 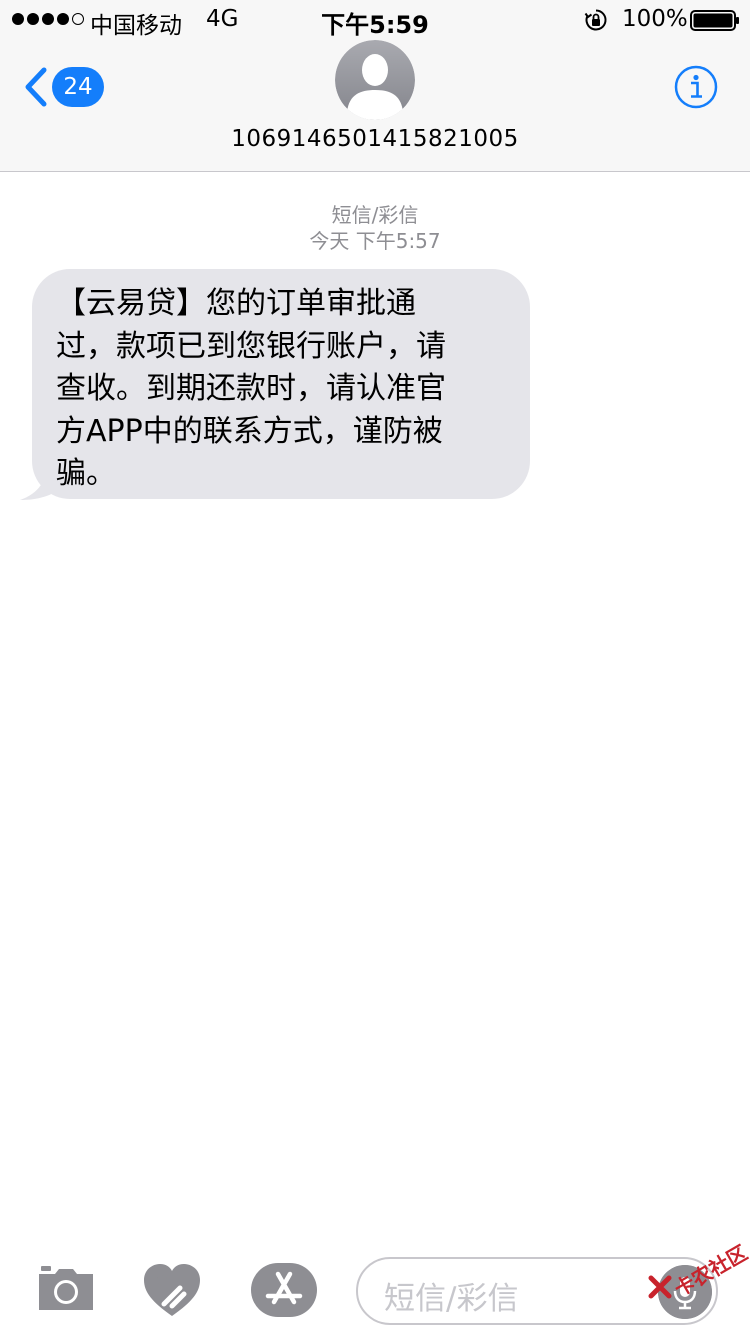 What do you see at coordinates (655, 19) in the screenshot?
I see `battery-percentage: 100%` at bounding box center [655, 19].